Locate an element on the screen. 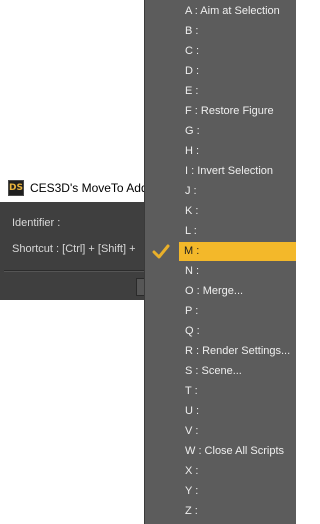 Image resolution: width=320 pixels, height=524 pixels. menu-item-label: Z : is located at coordinates (191, 511).